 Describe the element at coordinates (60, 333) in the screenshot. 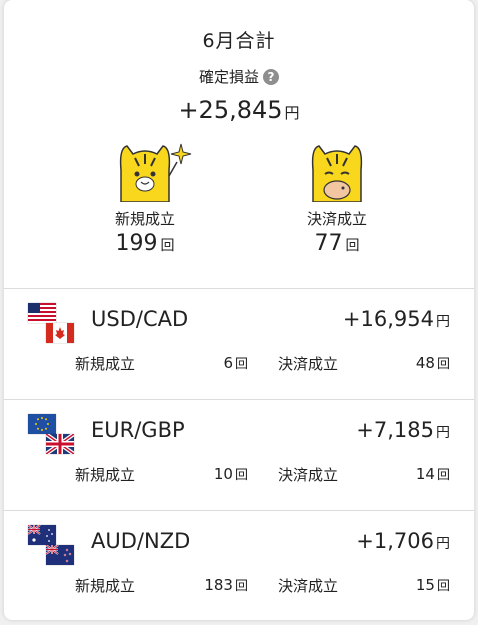

I see `canada-flag-icon` at that location.